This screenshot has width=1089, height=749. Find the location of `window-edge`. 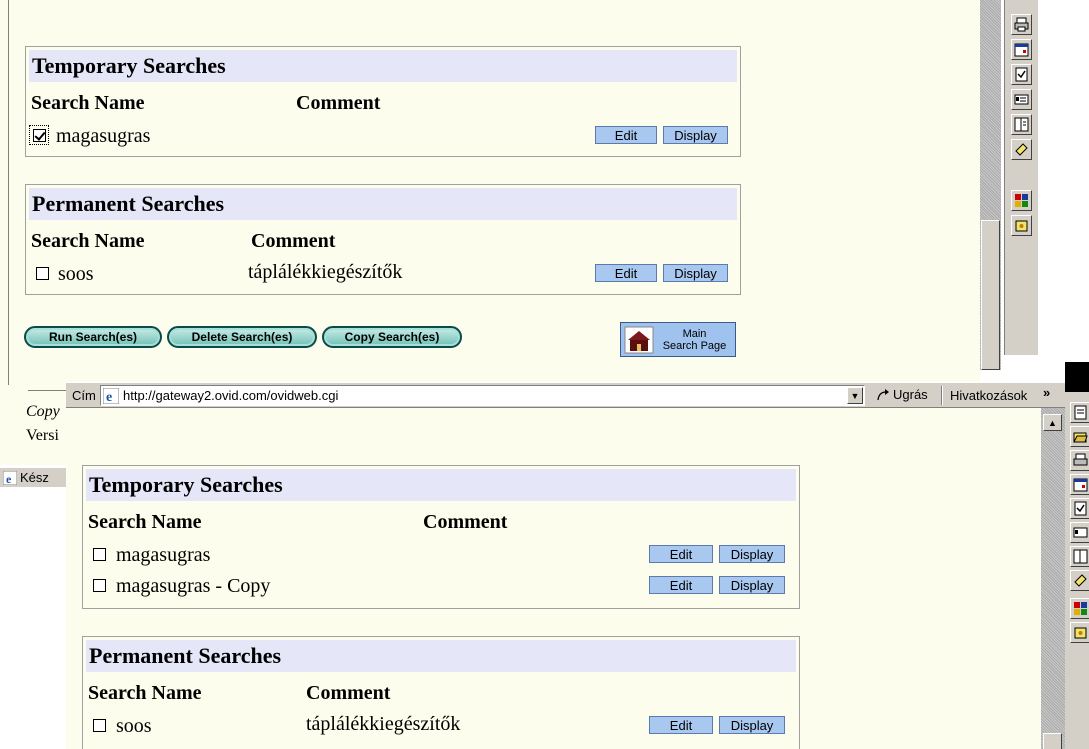

window-edge is located at coordinates (8, 192).